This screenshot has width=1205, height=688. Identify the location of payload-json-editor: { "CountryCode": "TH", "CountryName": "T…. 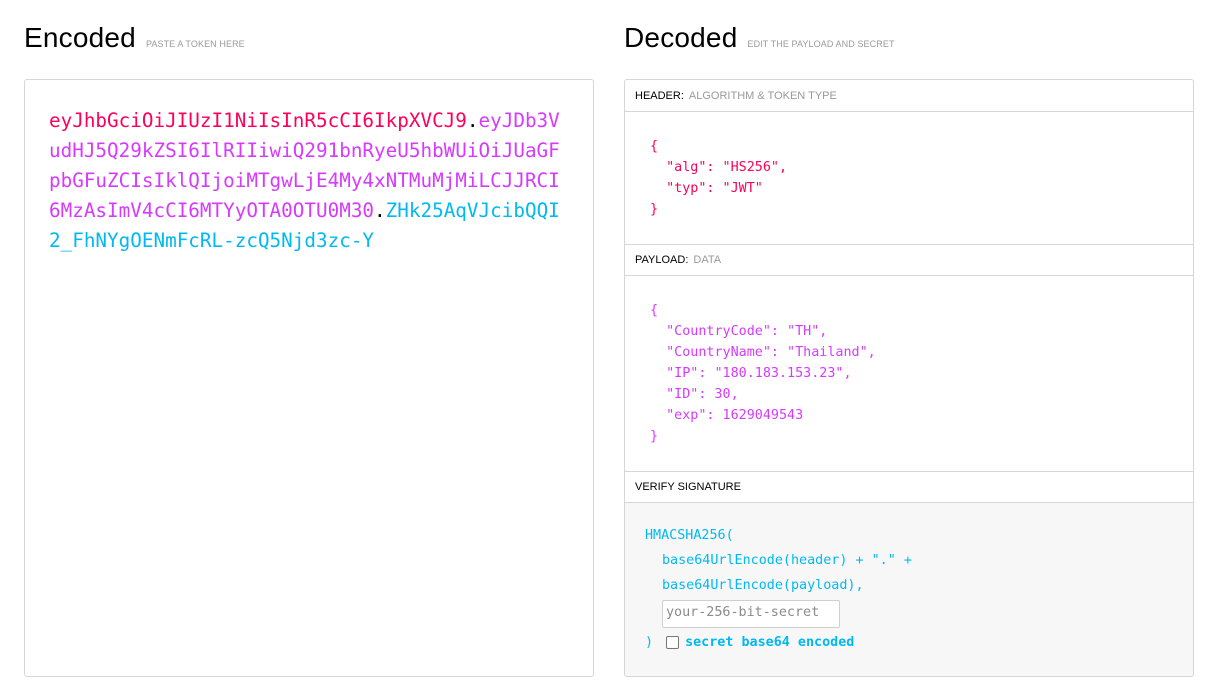
(909, 373).